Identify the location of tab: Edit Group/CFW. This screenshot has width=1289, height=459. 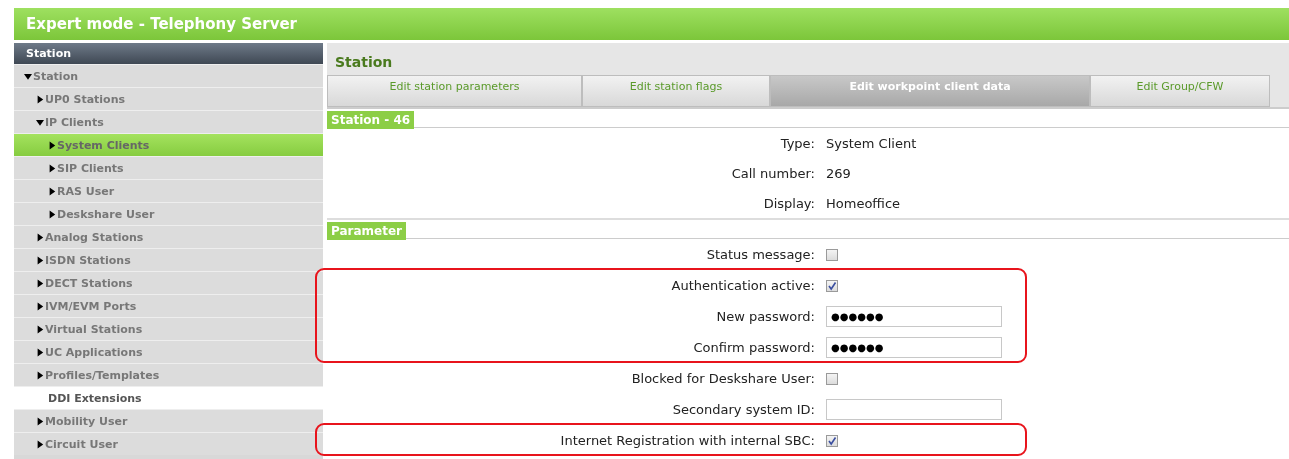
(1180, 91).